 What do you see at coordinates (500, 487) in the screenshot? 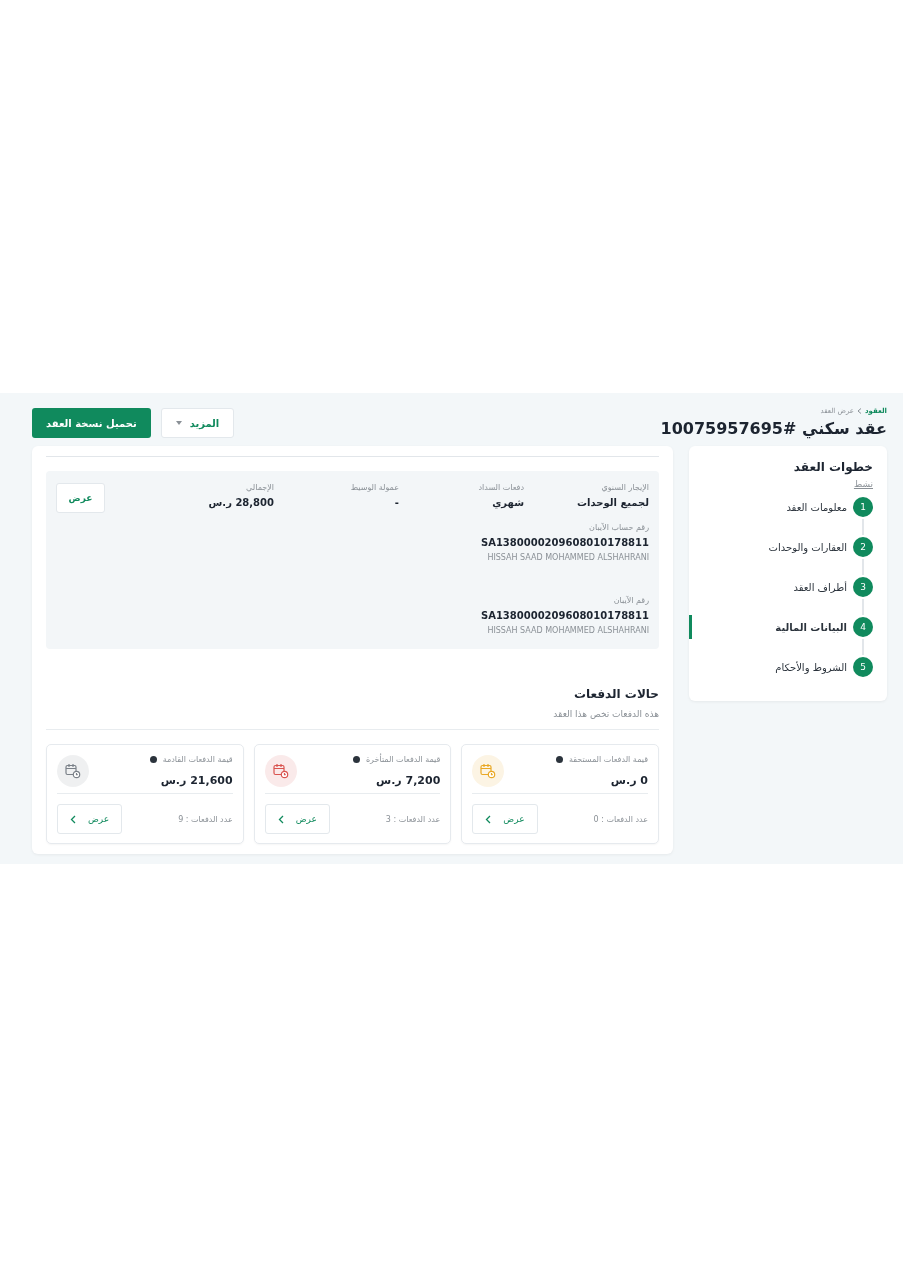
I see `field-label: دفعات السداد` at bounding box center [500, 487].